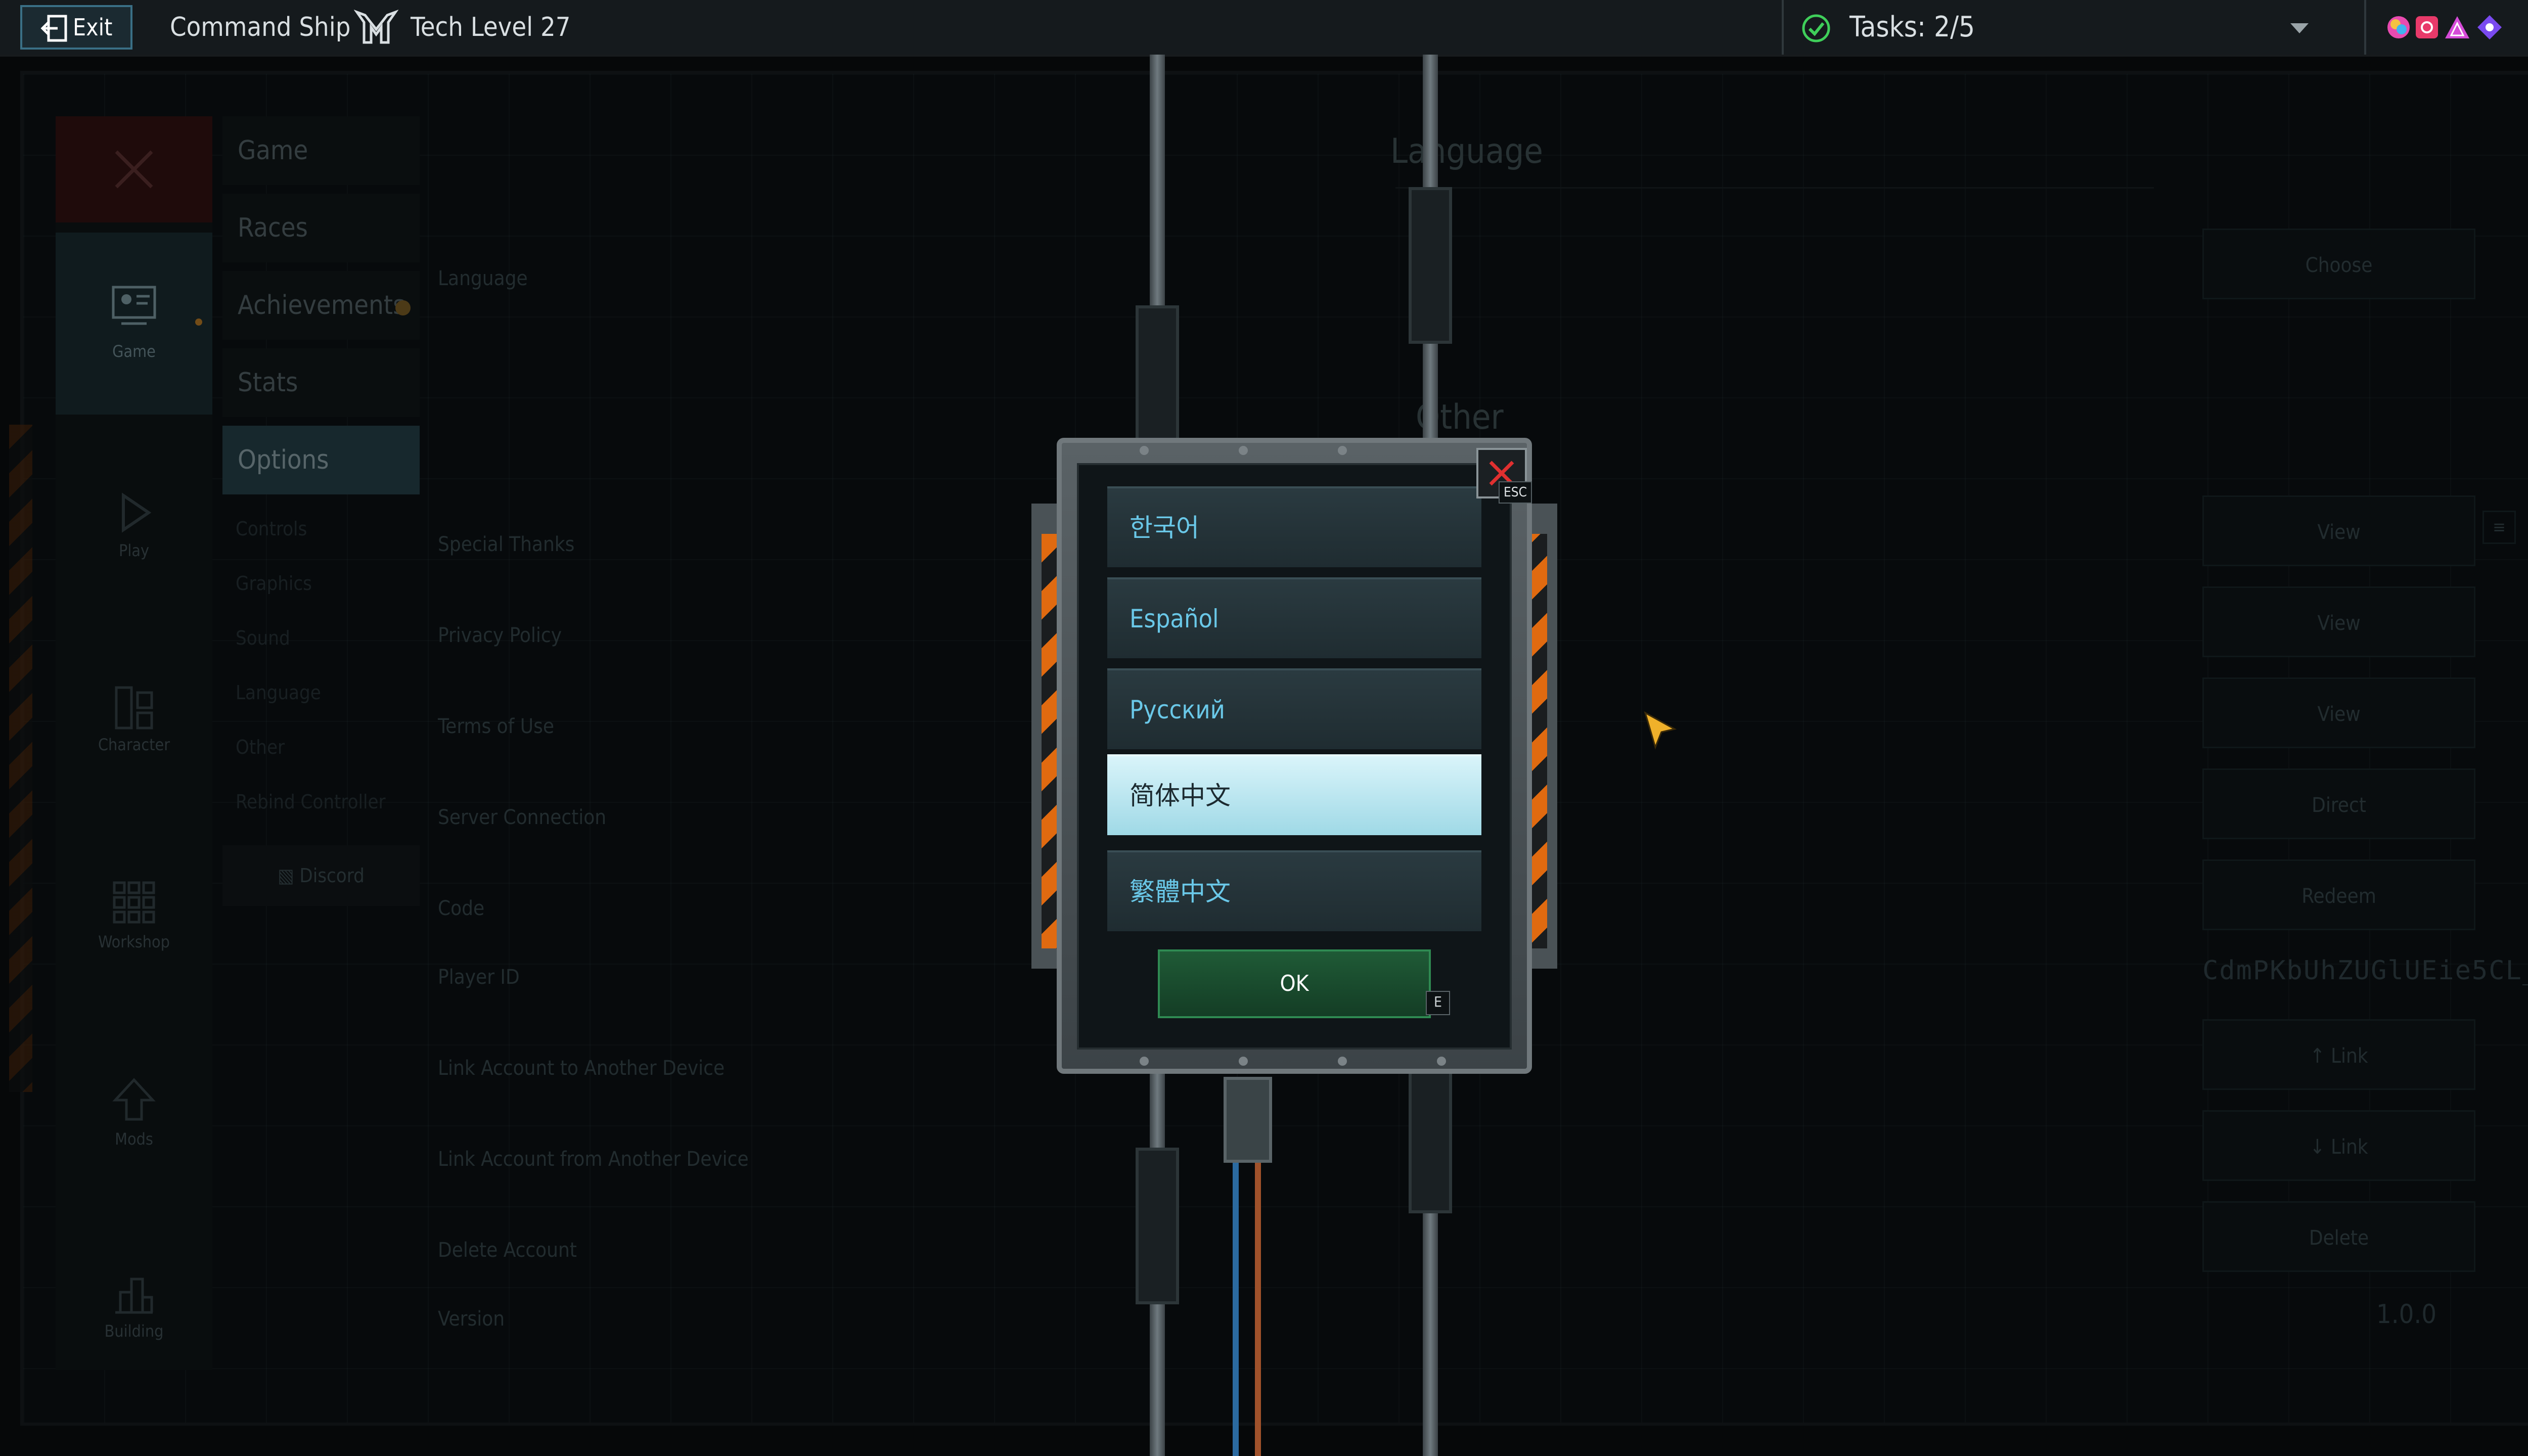 The height and width of the screenshot is (1456, 2528). What do you see at coordinates (260, 27) in the screenshot?
I see `command-ship-link: Command Ship` at bounding box center [260, 27].